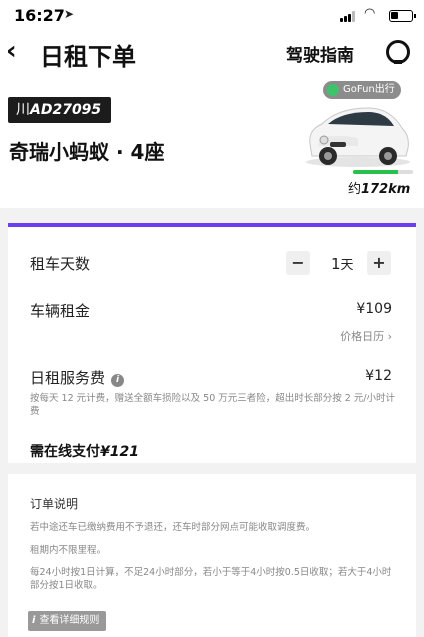 The image size is (424, 637). What do you see at coordinates (87, 152) in the screenshot?
I see `vehicle-name: 奇瑞小蚂蚁 · 4座` at bounding box center [87, 152].